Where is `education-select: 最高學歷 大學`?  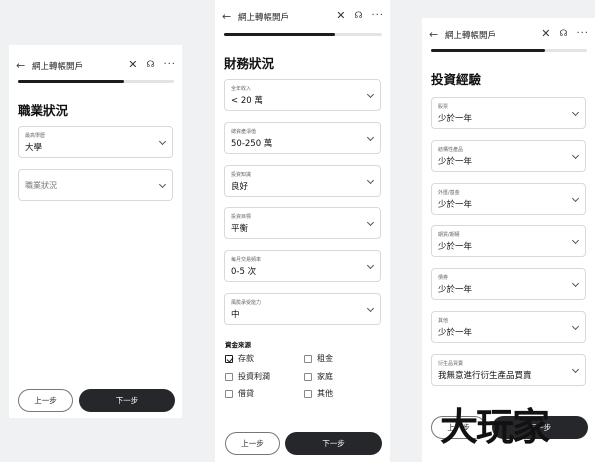 education-select: 最高學歷 大學 is located at coordinates (95, 142).